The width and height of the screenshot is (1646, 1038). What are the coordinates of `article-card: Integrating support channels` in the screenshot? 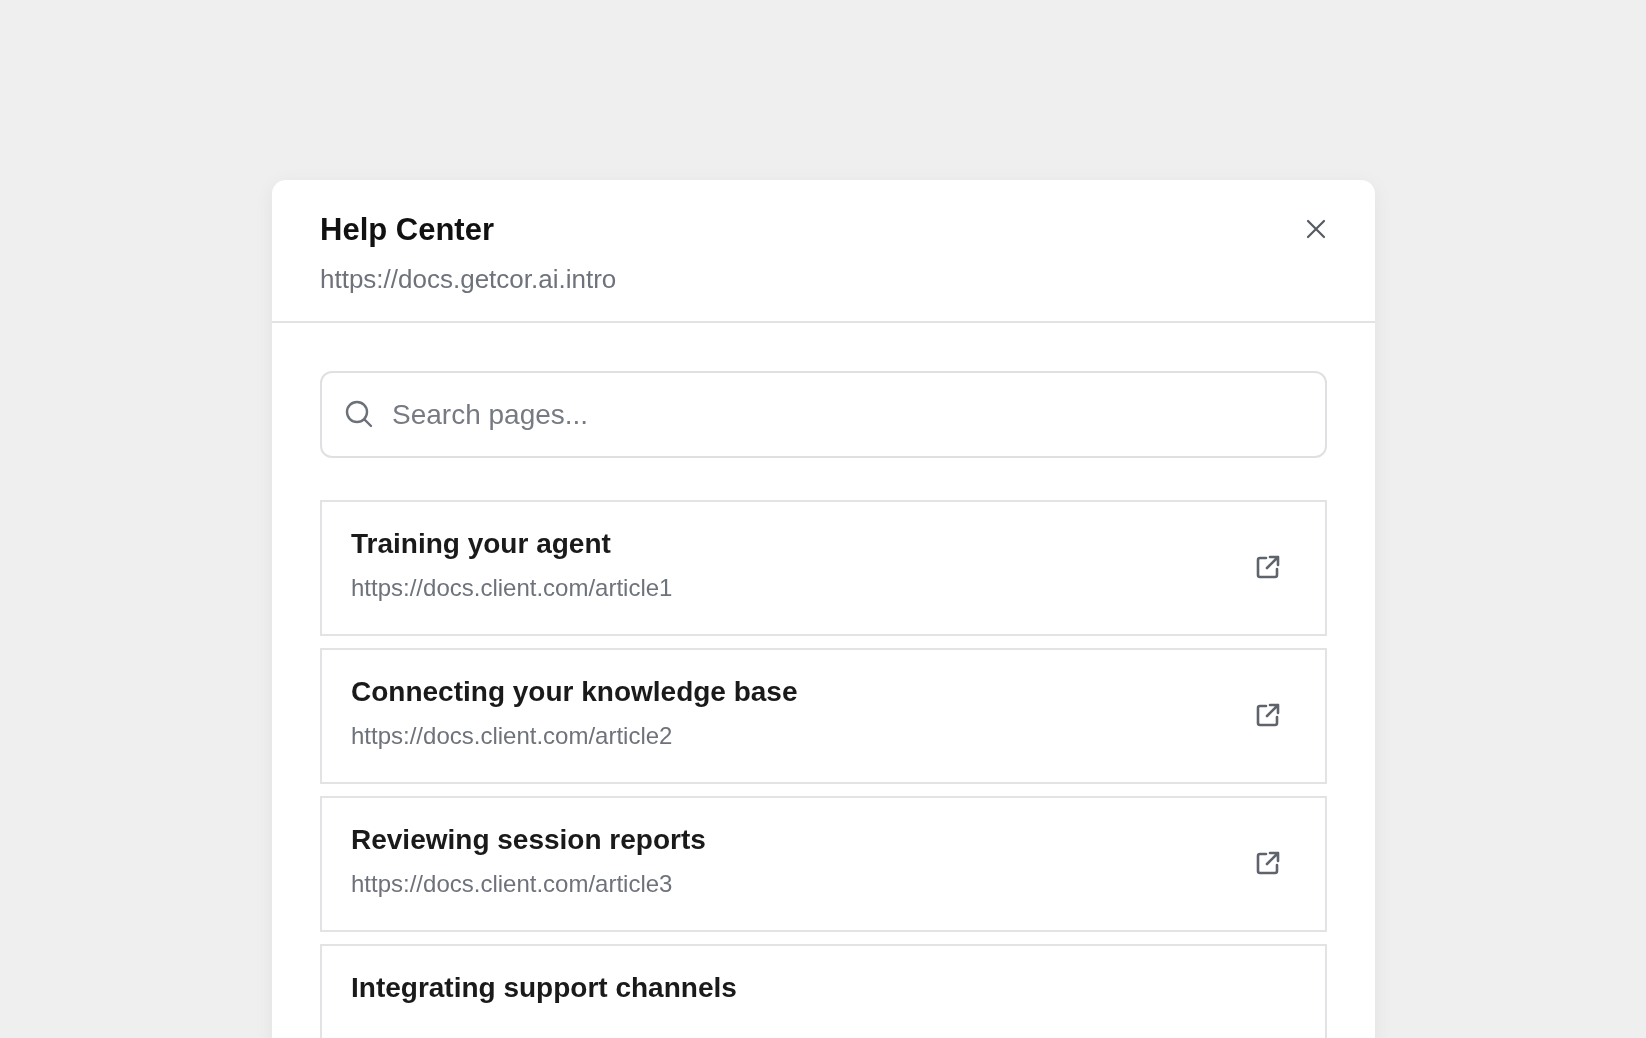 It's located at (823, 991).